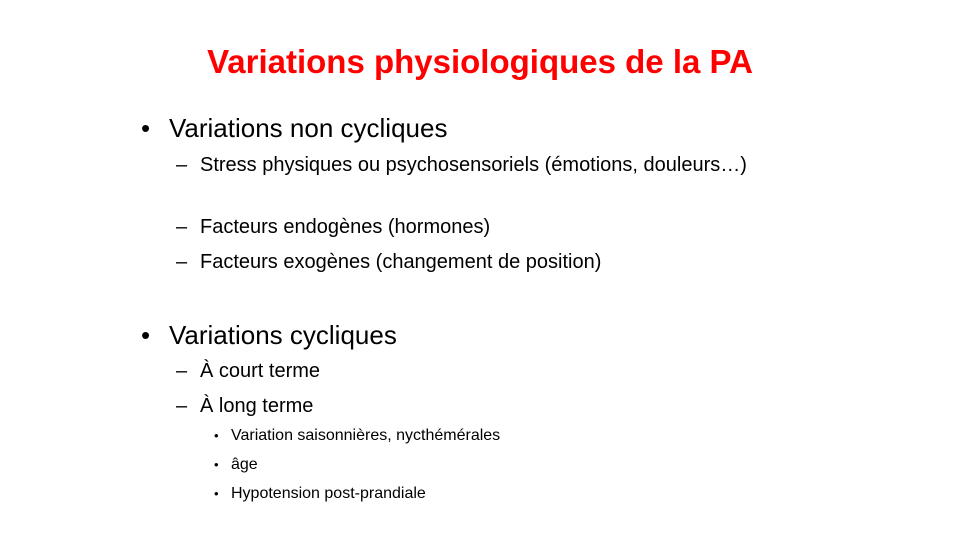 Image resolution: width=960 pixels, height=540 pixels. What do you see at coordinates (468, 371) in the screenshot?
I see `list-item: – À court terme` at bounding box center [468, 371].